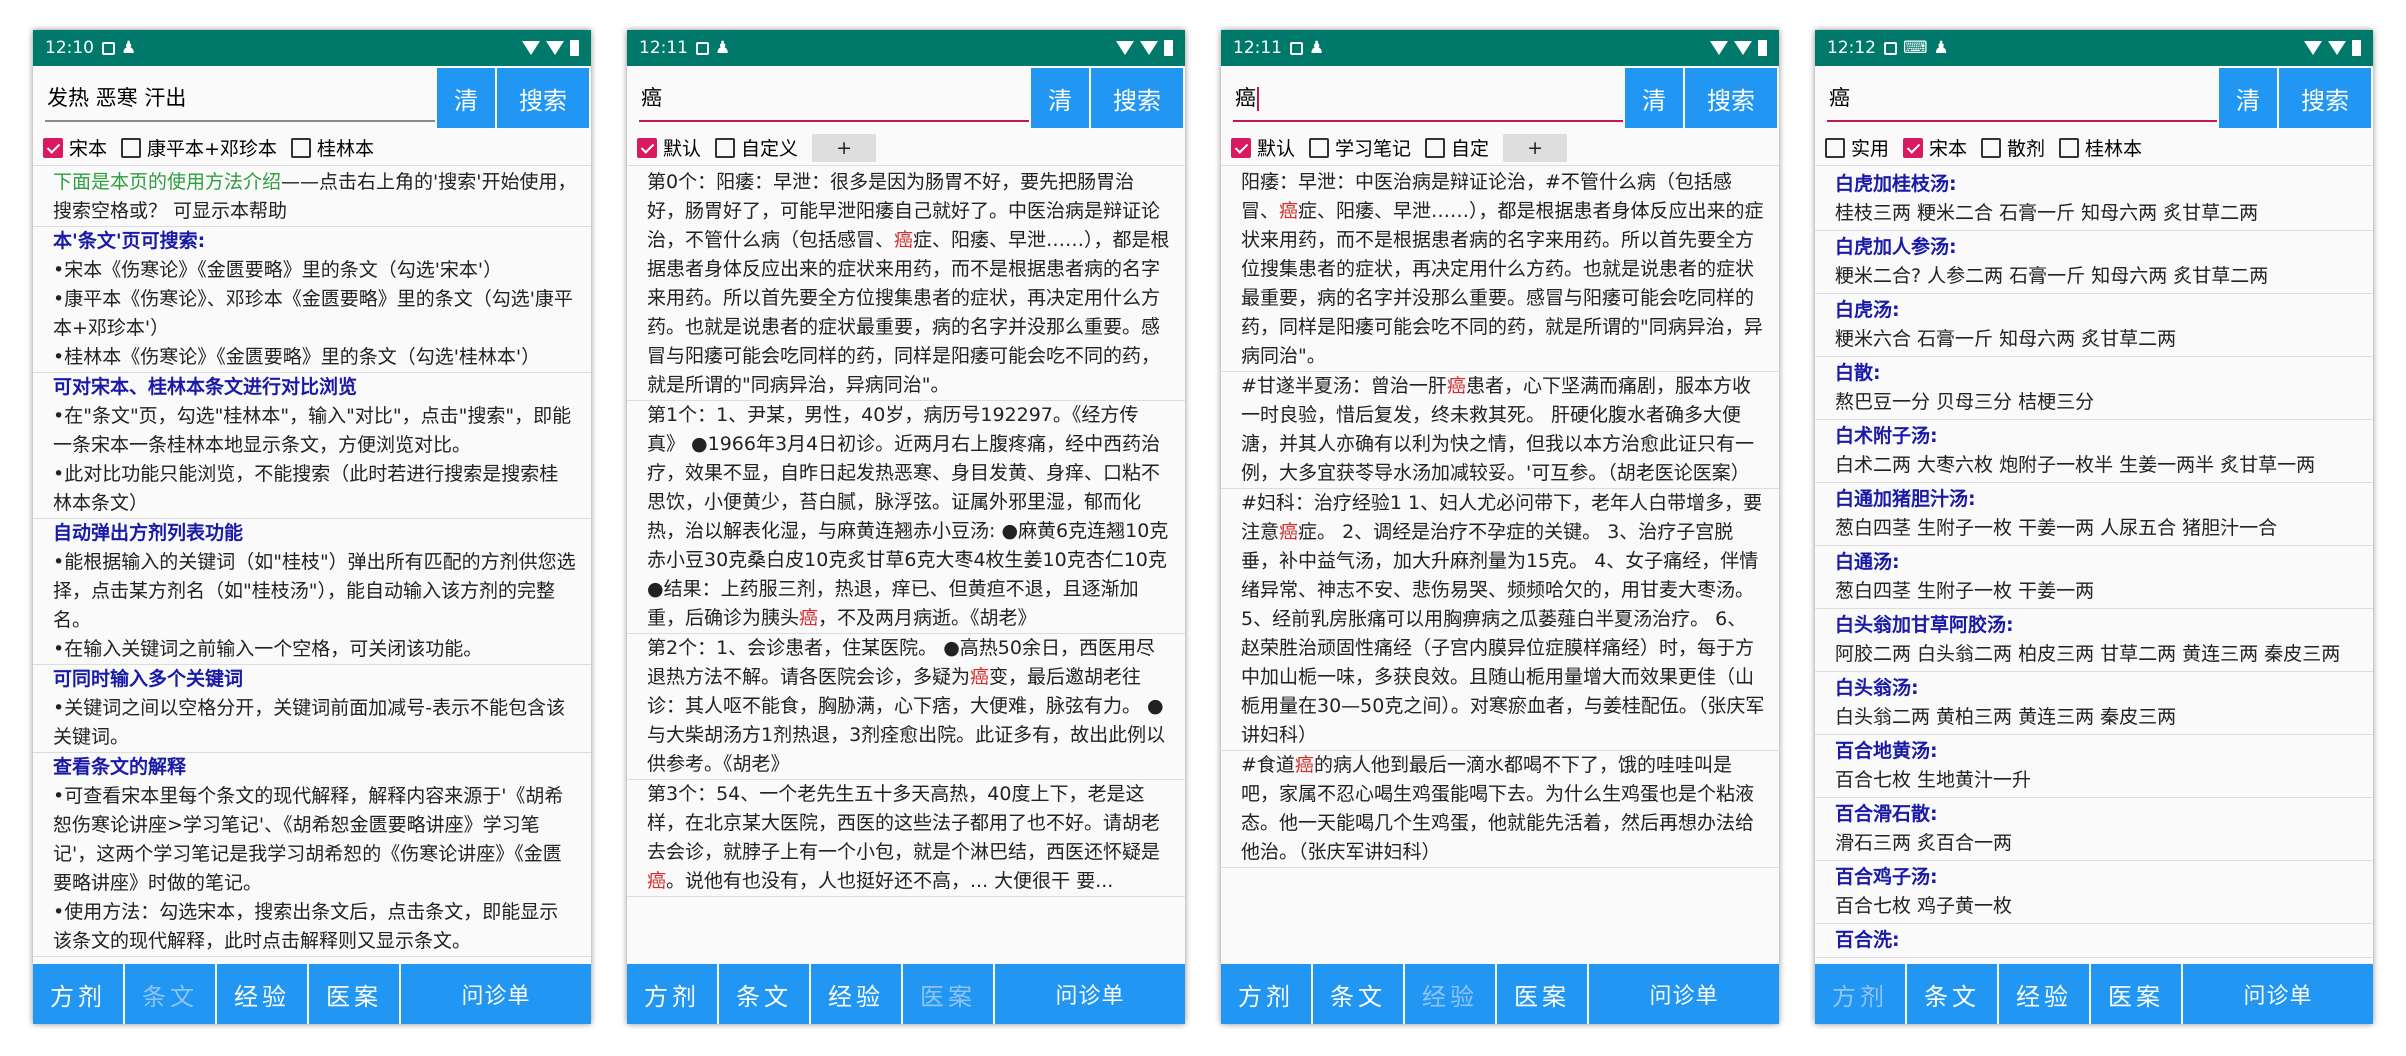 The width and height of the screenshot is (2406, 1056). What do you see at coordinates (1896, 247) in the screenshot?
I see `formula-name: 白虎加人参汤:` at bounding box center [1896, 247].